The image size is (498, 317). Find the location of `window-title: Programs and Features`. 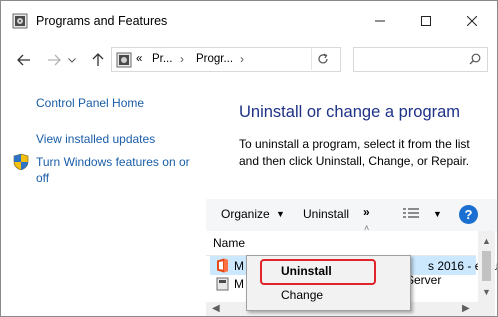

window-title: Programs and Features is located at coordinates (102, 21).